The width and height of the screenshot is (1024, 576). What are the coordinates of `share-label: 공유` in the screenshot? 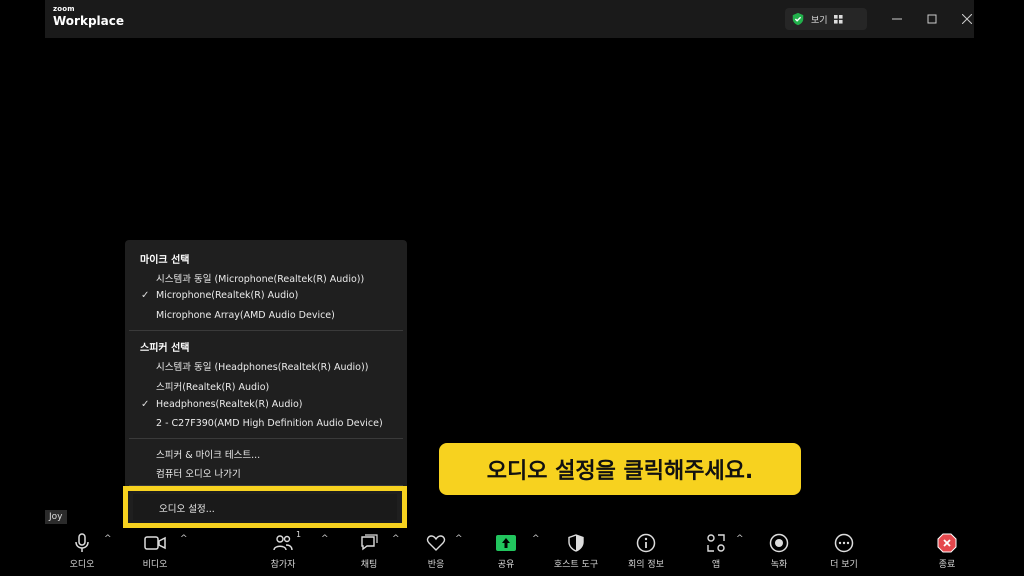 It's located at (506, 565).